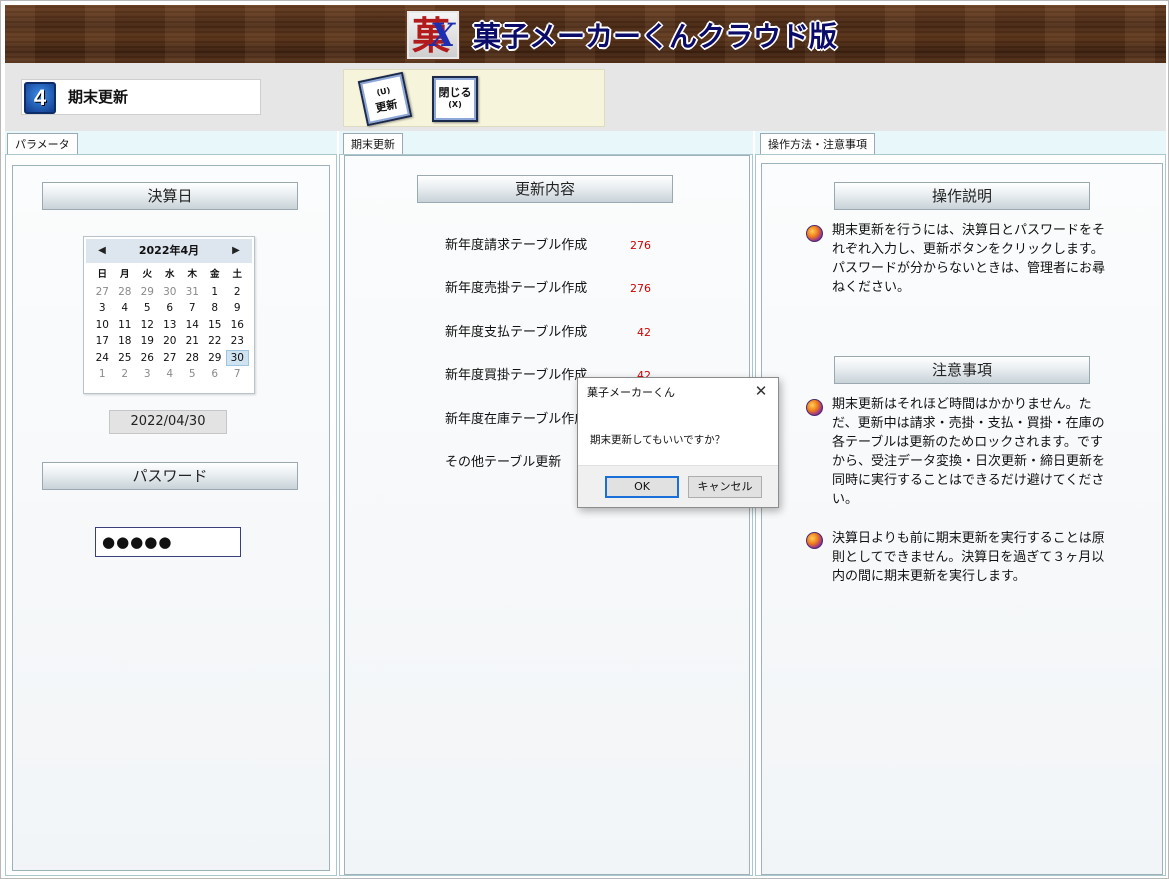 Image resolution: width=1169 pixels, height=879 pixels. Describe the element at coordinates (642, 487) in the screenshot. I see `ok-button: OK` at that location.